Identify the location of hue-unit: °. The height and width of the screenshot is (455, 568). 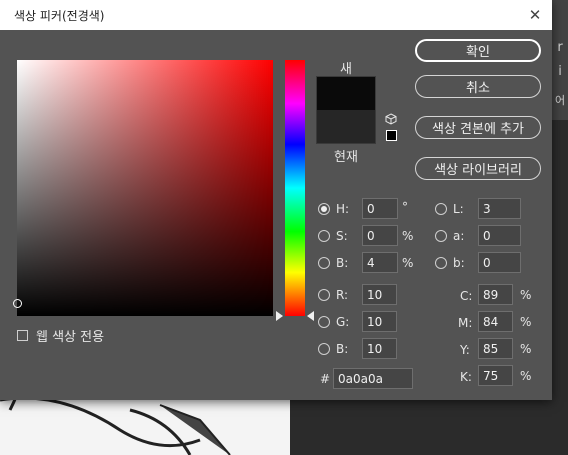
(405, 207).